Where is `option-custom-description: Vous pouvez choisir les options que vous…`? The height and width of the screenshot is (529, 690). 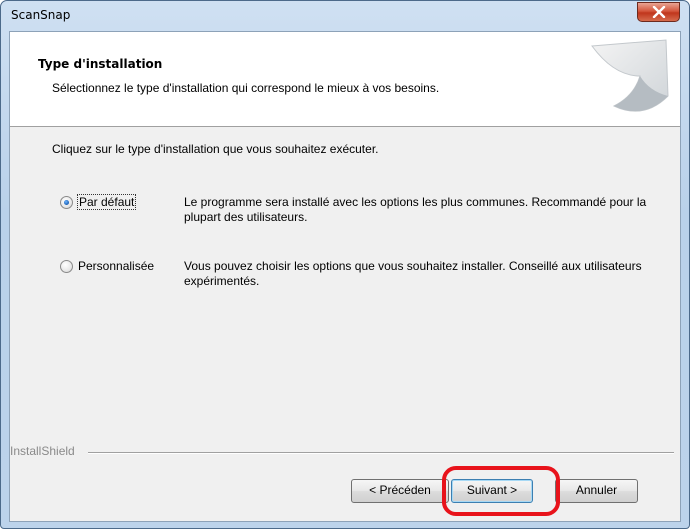
option-custom-description: Vous pouvez choisir les options que vous… is located at coordinates (413, 273).